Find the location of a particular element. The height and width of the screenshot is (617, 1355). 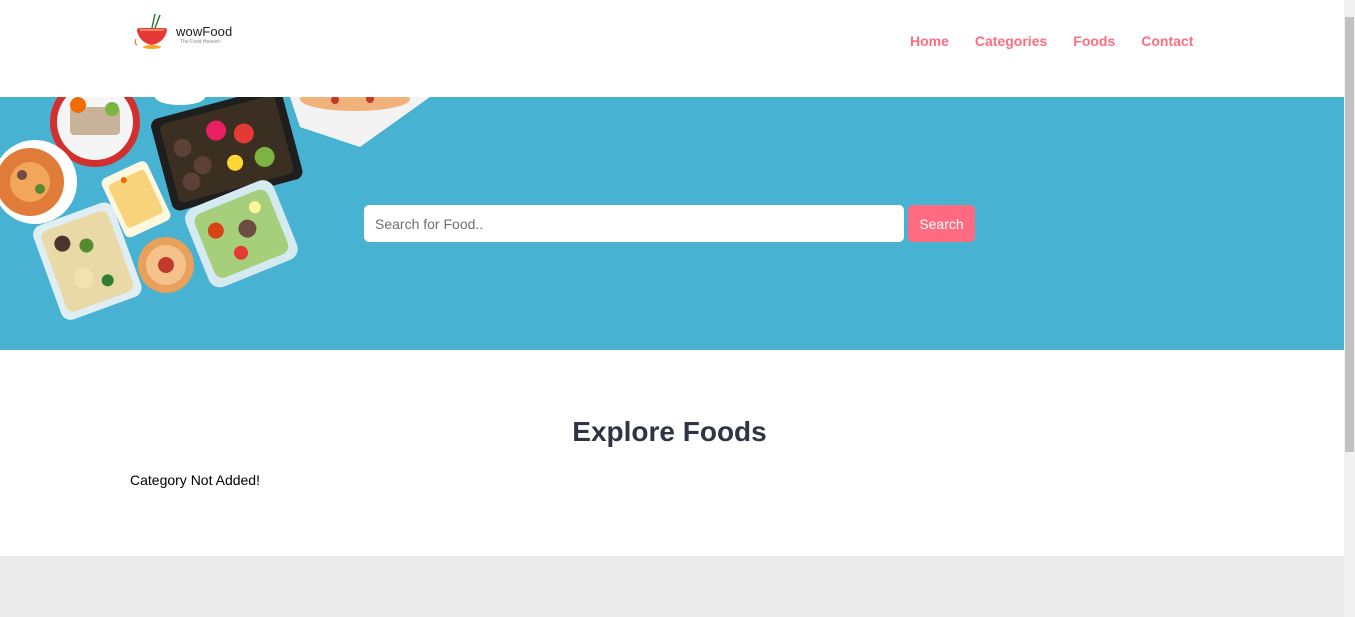

search-button: Search is located at coordinates (941, 223).